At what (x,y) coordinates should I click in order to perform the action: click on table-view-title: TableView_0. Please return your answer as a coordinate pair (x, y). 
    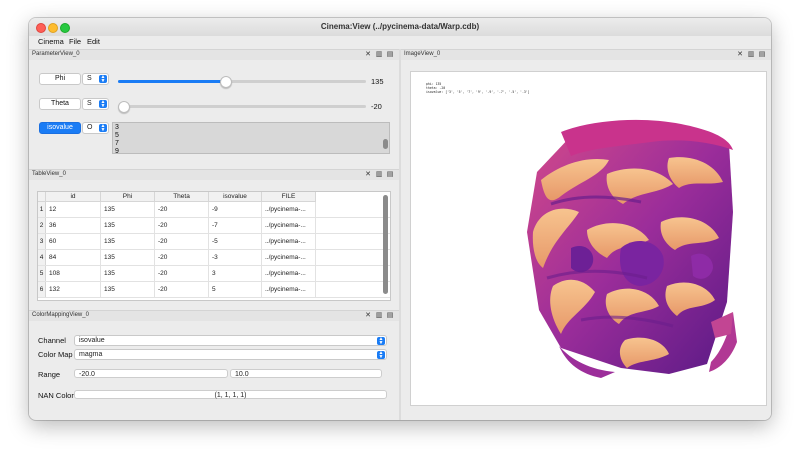
    Looking at the image, I should click on (49, 174).